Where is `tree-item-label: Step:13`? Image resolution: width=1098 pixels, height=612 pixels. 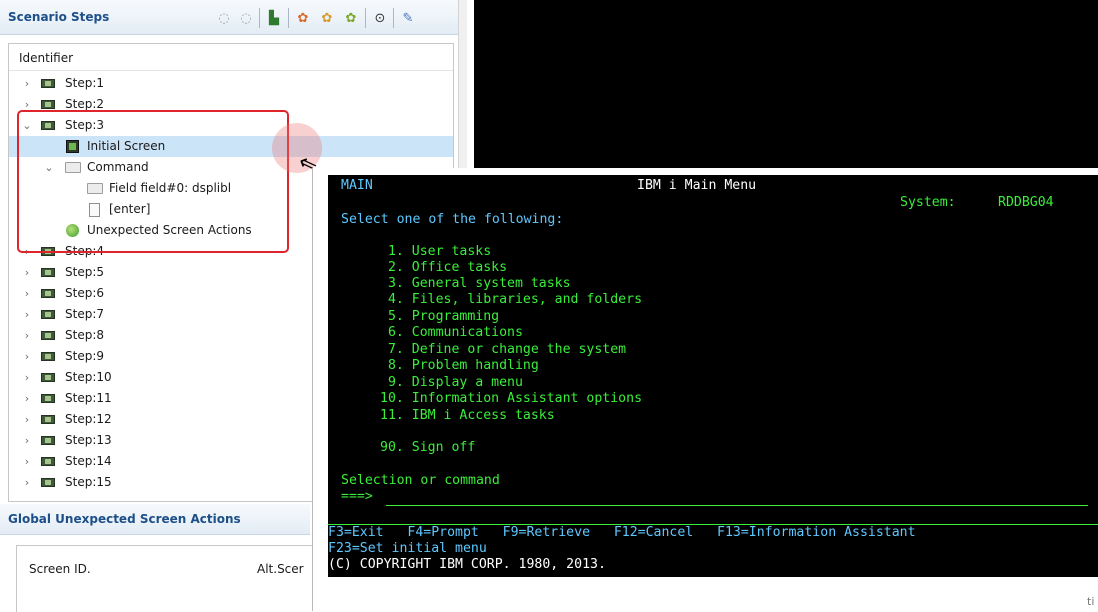 tree-item-label: Step:13 is located at coordinates (88, 440).